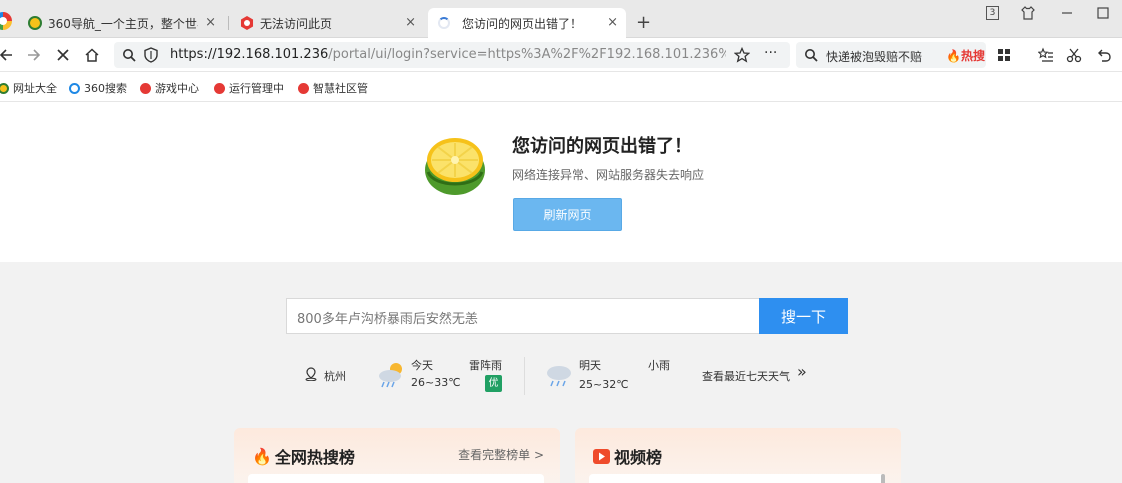  What do you see at coordinates (422, 365) in the screenshot?
I see `weather-today-label: 今天` at bounding box center [422, 365].